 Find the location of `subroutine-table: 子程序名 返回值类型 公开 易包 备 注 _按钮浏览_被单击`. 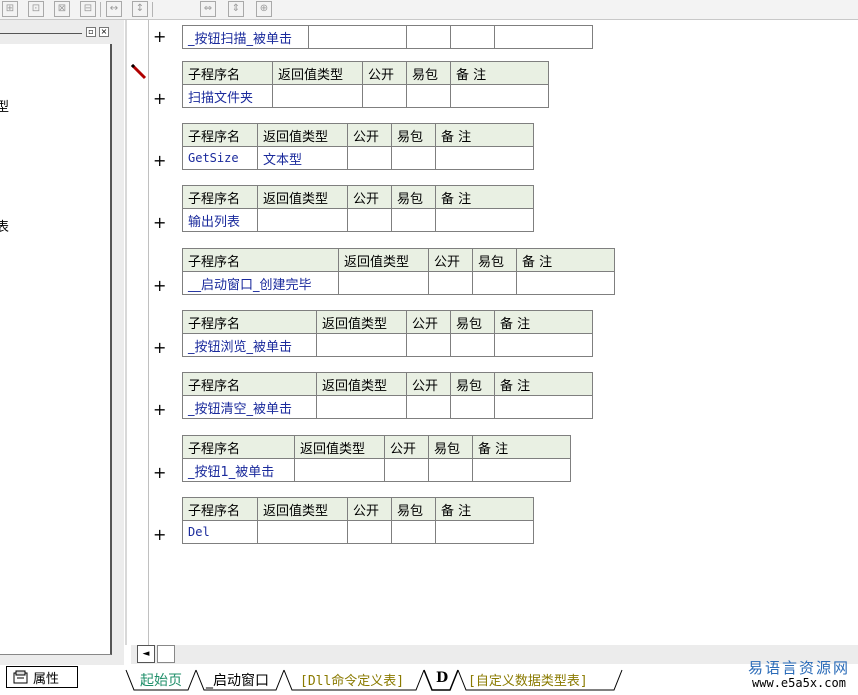

subroutine-table: 子程序名 返回值类型 公开 易包 备 注 _按钮浏览_被单击 is located at coordinates (387, 333).